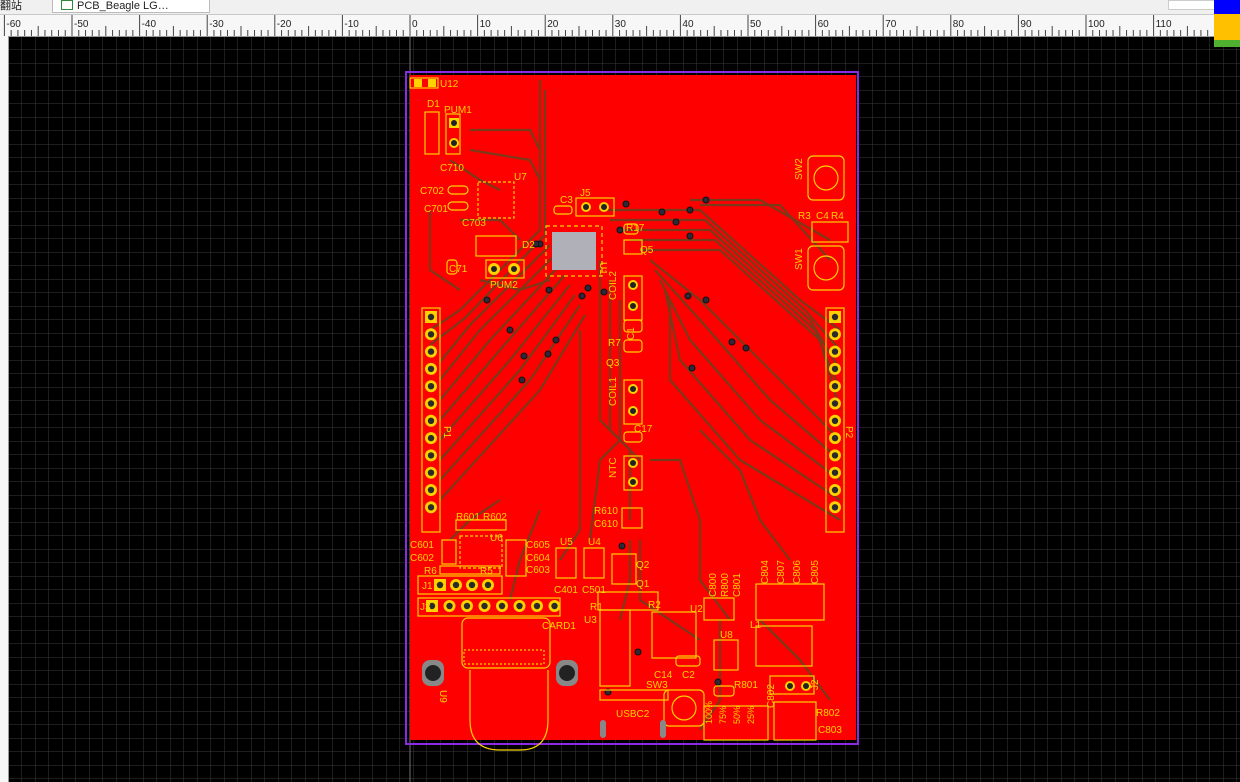 The width and height of the screenshot is (1240, 782). I want to click on label-coil2: COIL2, so click(613, 285).